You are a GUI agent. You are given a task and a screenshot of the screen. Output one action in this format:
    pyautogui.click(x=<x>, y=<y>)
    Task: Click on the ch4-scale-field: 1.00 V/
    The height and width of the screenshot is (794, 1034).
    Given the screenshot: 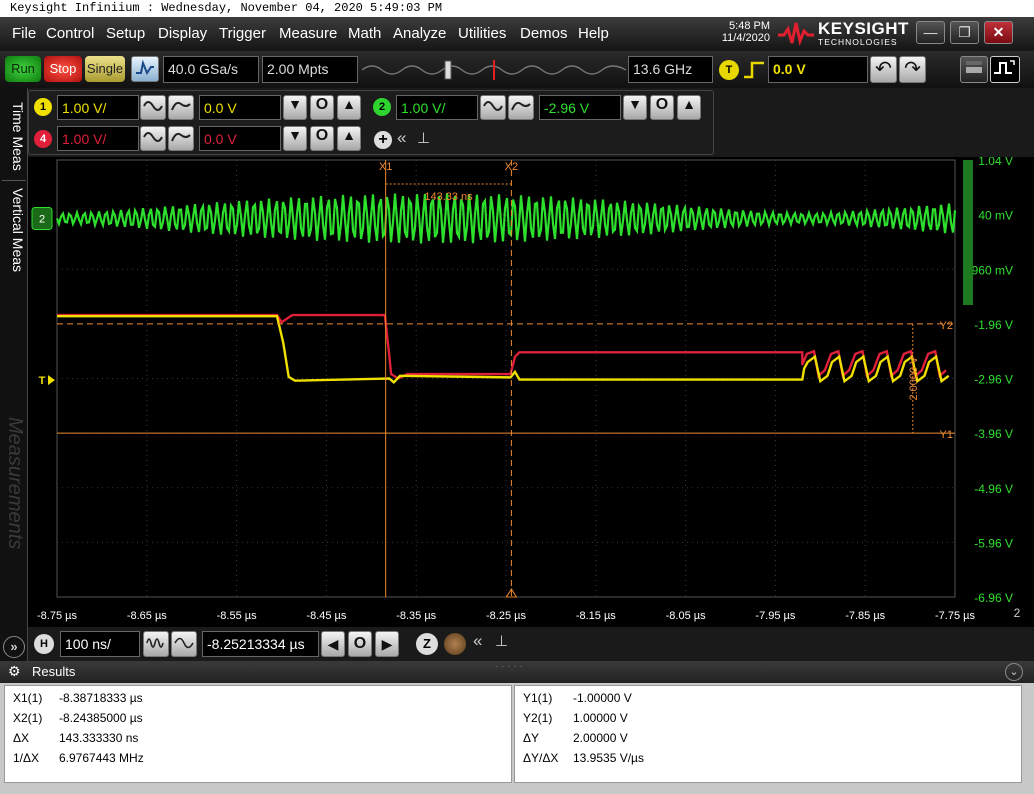 What is the action you would take?
    pyautogui.click(x=98, y=138)
    